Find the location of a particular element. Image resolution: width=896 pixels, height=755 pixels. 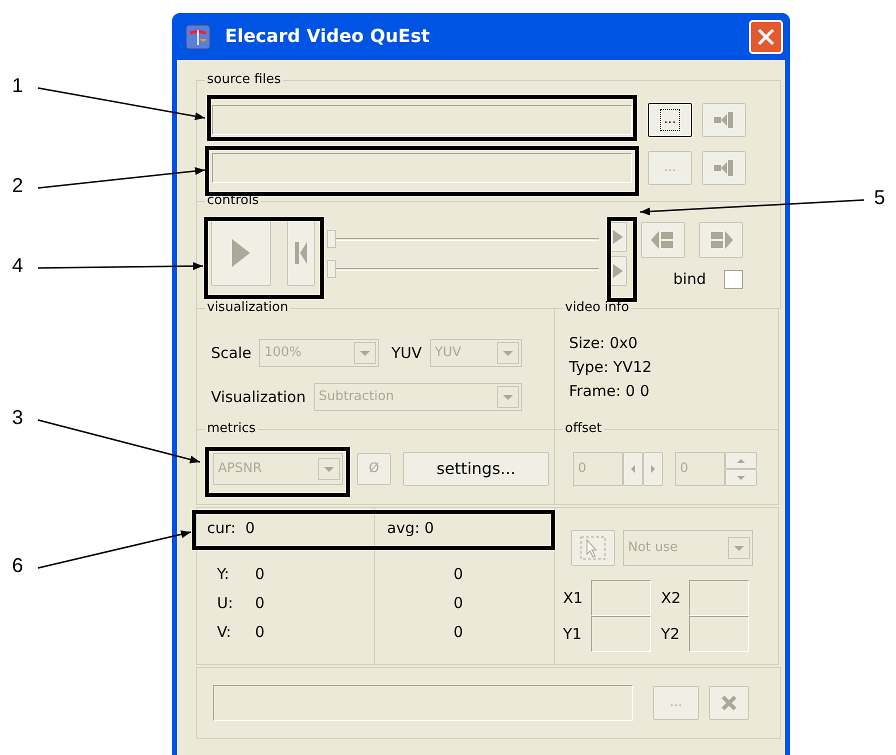

callout-number: 3 is located at coordinates (18, 418).